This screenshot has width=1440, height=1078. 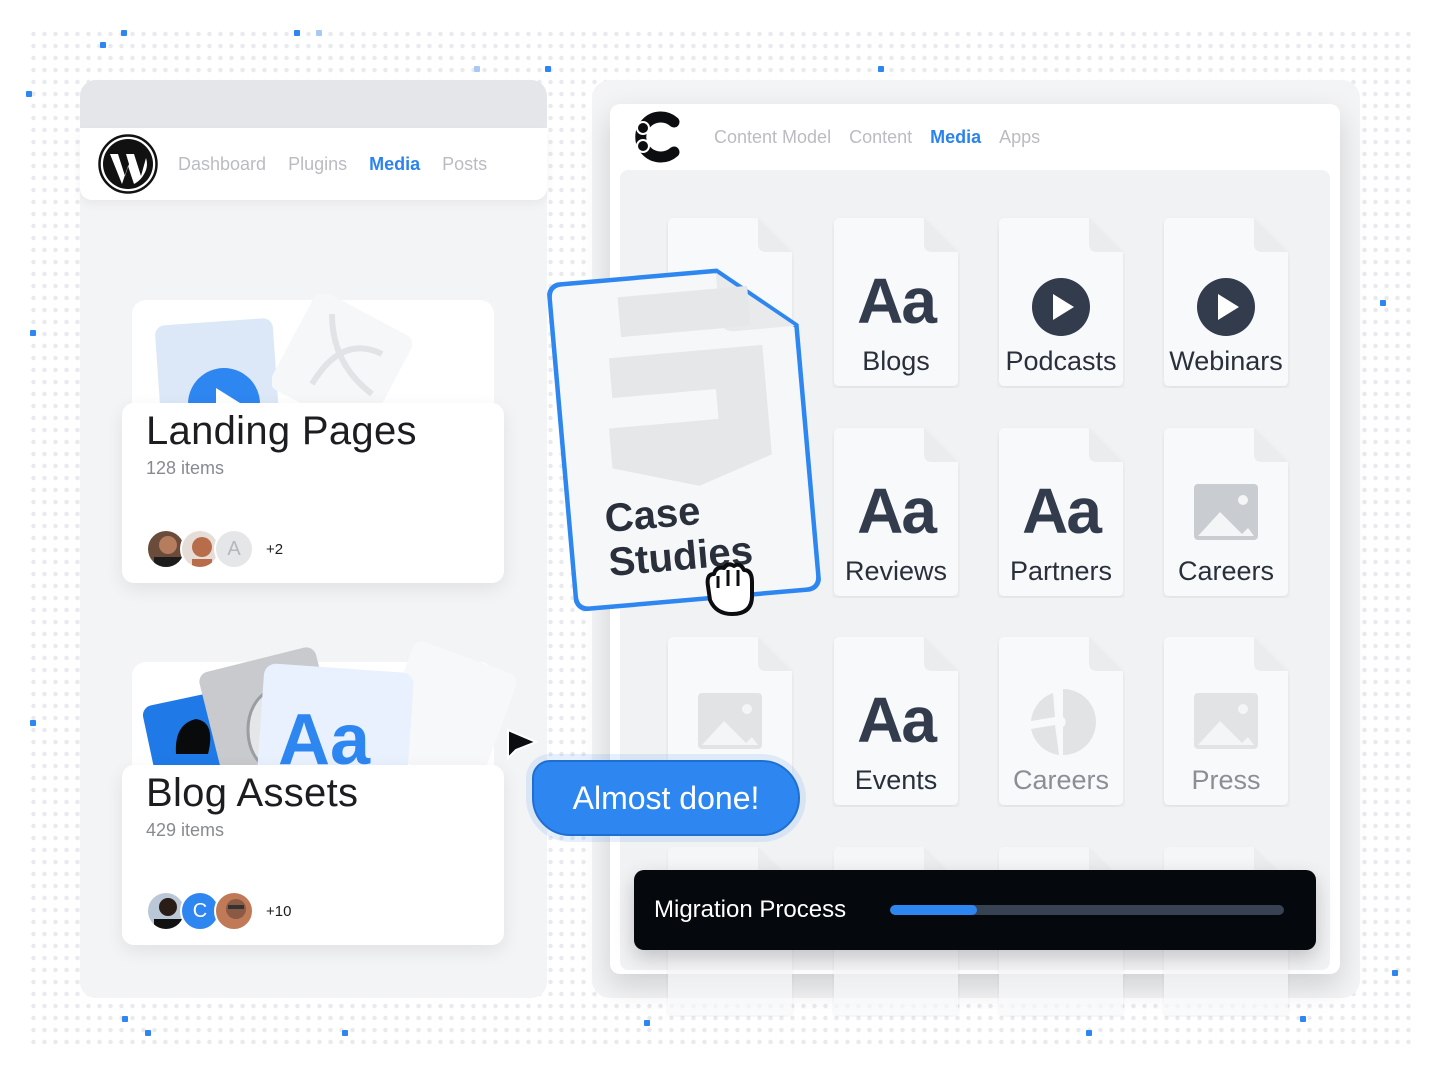 I want to click on pointer-cursor-icon, so click(x=522, y=744).